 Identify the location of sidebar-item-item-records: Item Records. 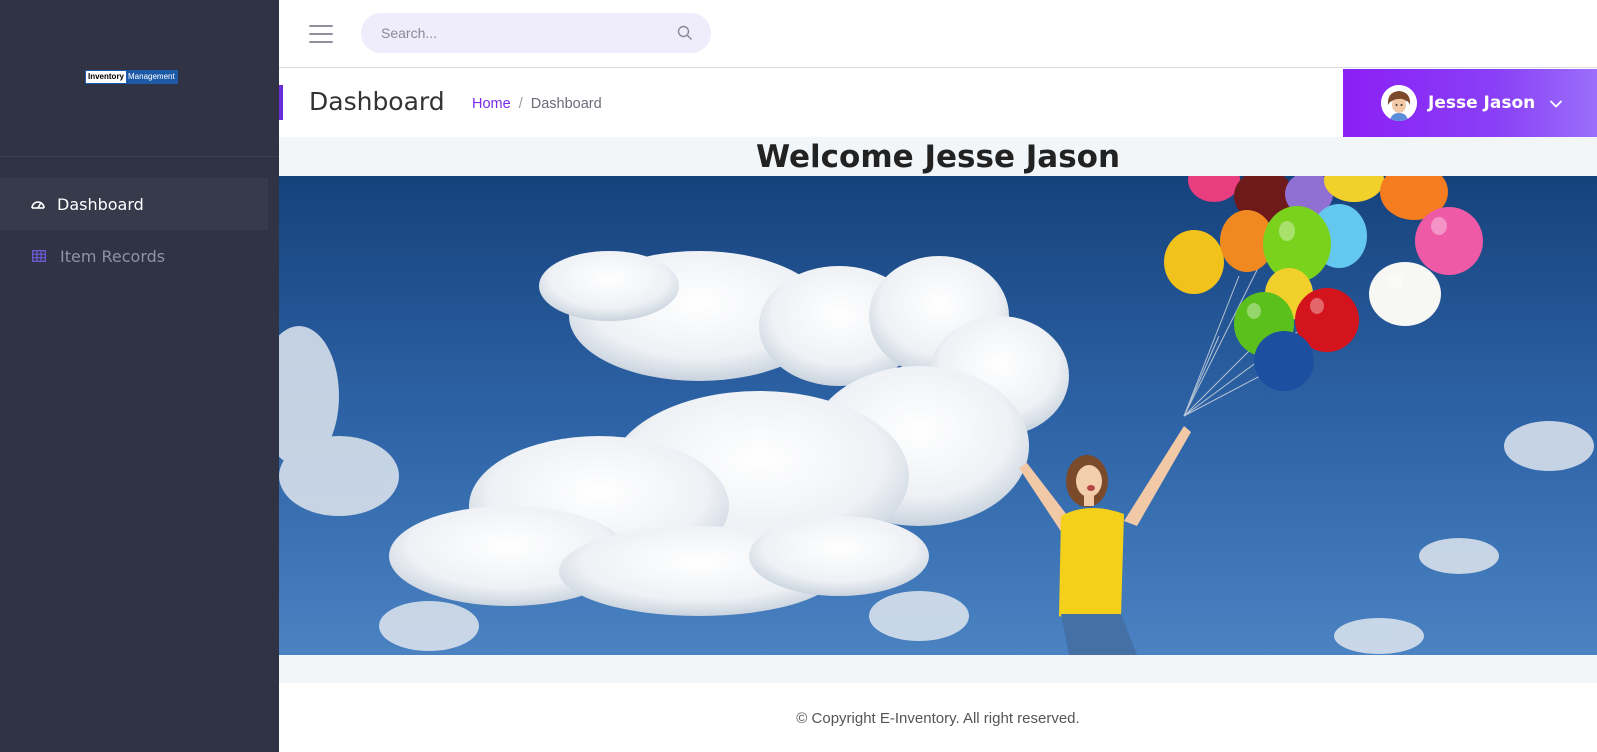
(134, 256).